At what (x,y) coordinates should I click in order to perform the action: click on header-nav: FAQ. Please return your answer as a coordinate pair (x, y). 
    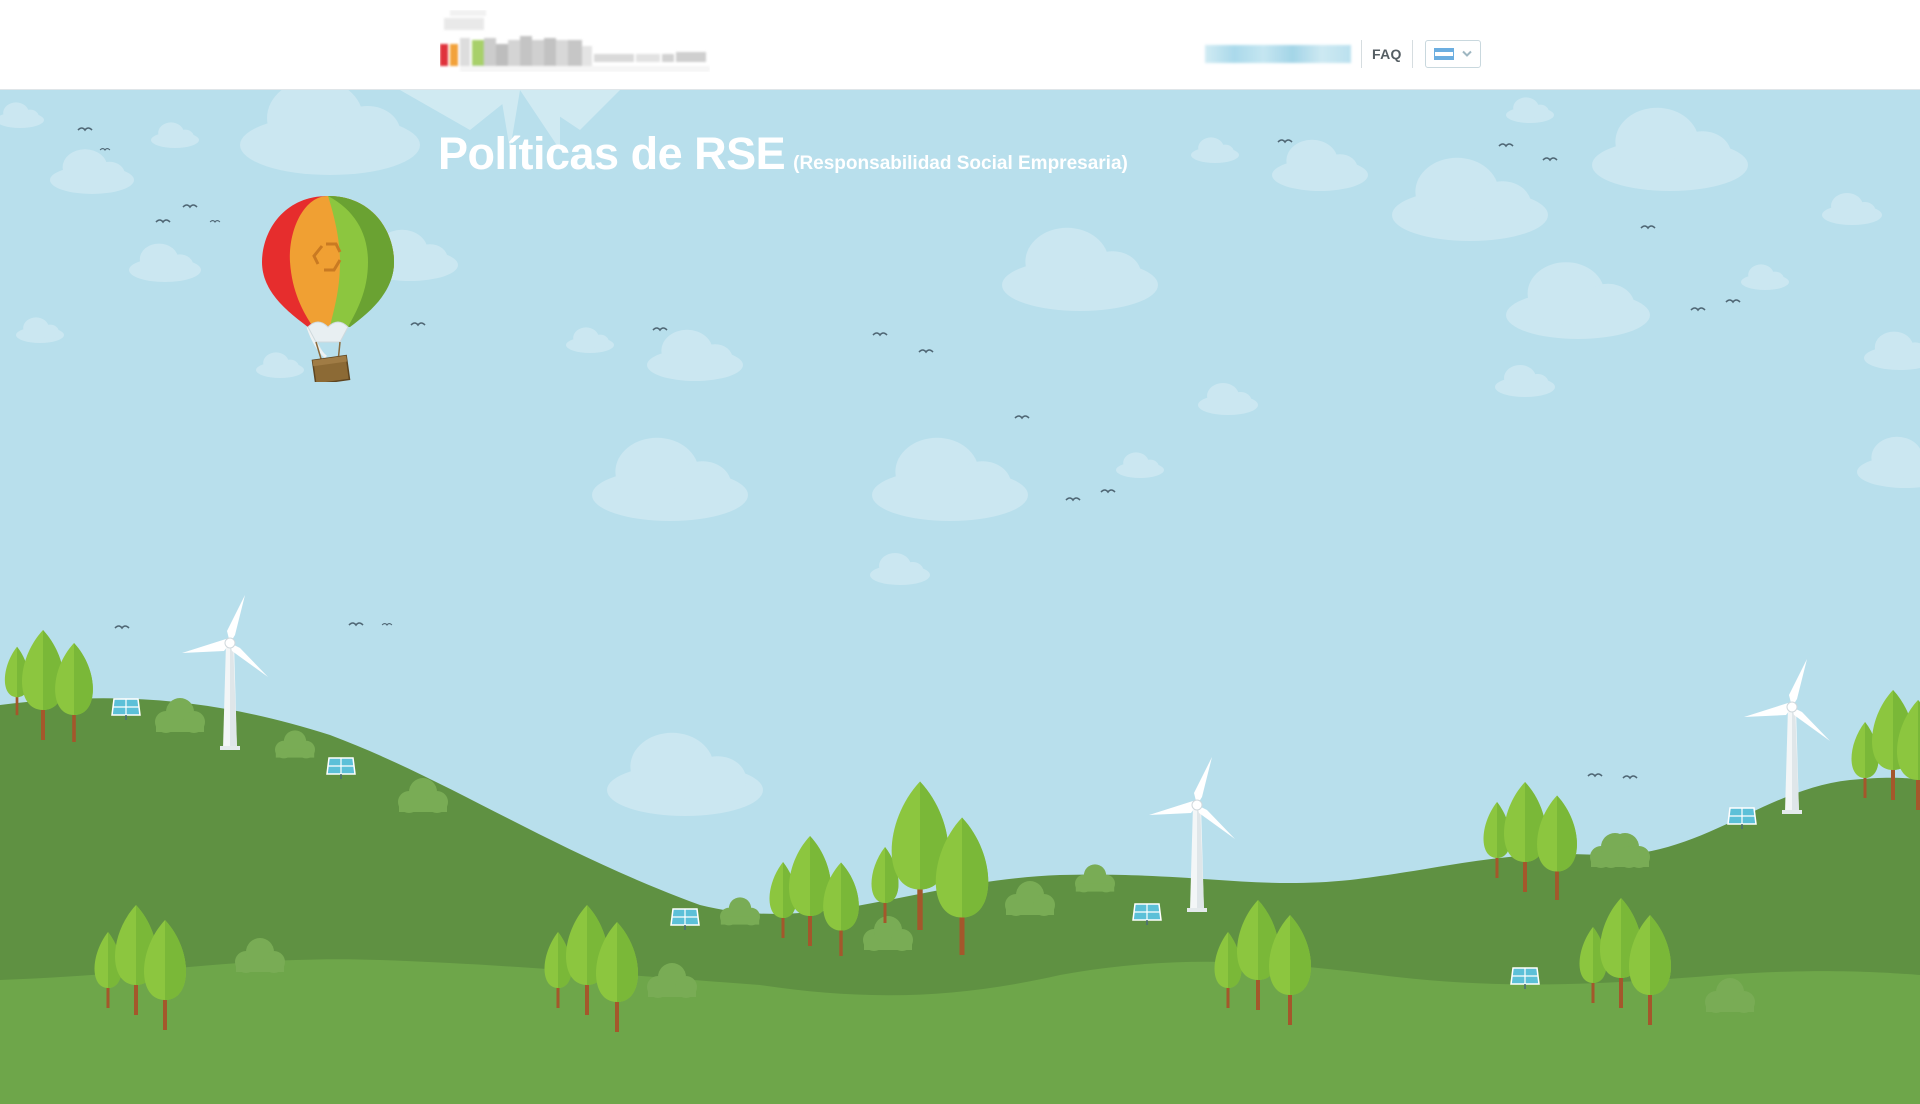
    Looking at the image, I should click on (1343, 54).